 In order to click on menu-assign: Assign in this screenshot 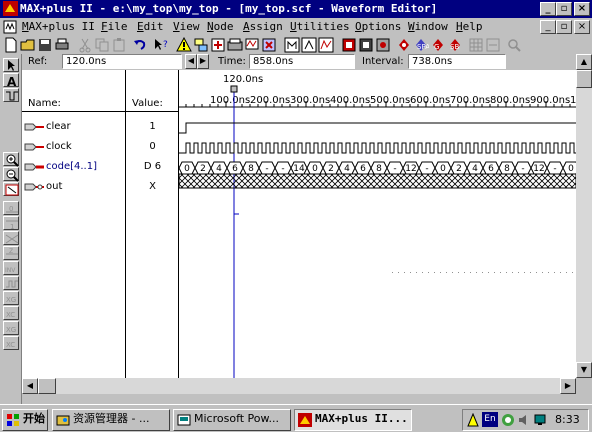, I will do `click(263, 26)`.